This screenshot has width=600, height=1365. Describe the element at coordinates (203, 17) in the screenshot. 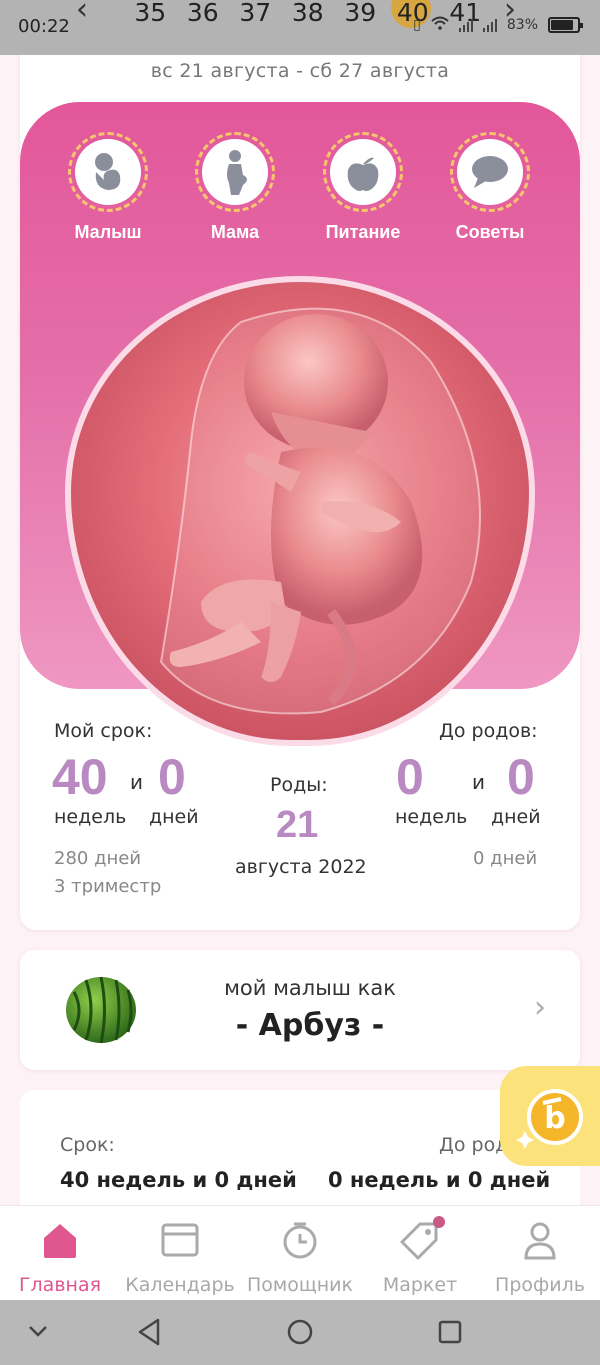

I see `week-36: 36` at that location.